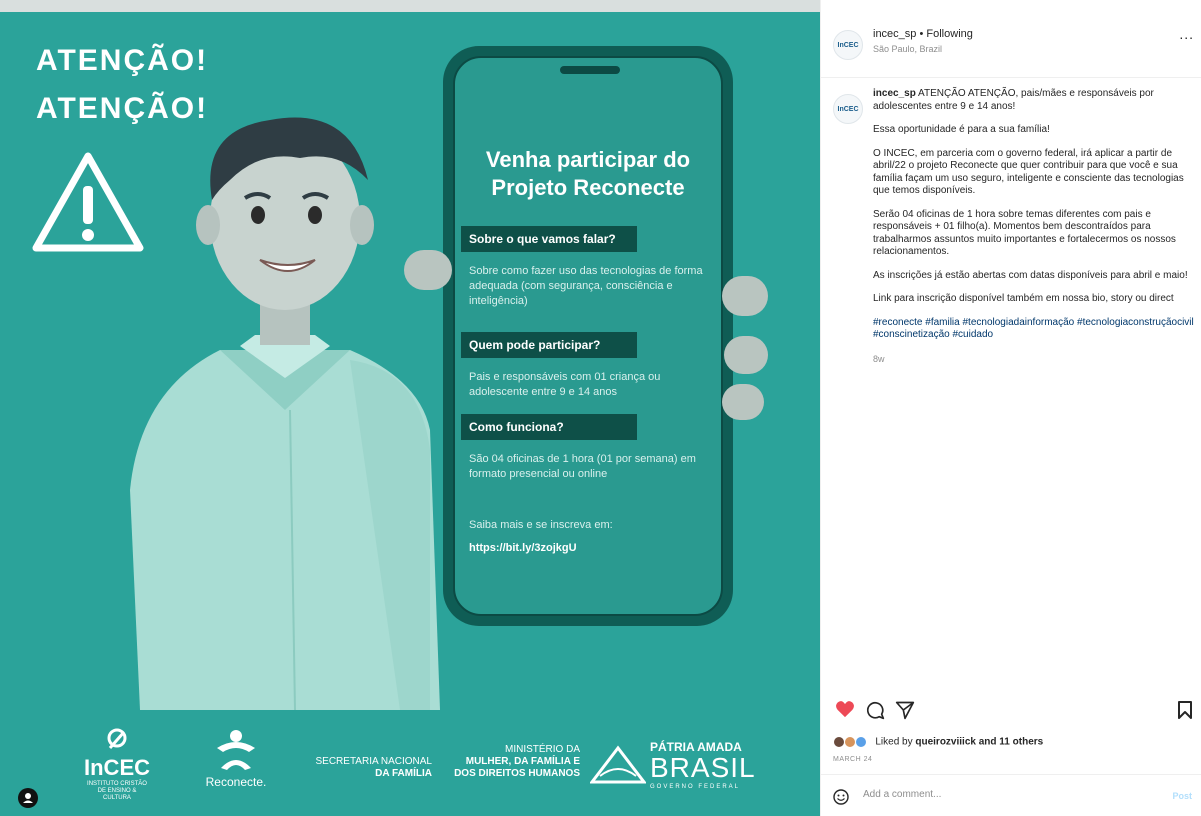 The width and height of the screenshot is (1201, 816). Describe the element at coordinates (853, 759) in the screenshot. I see `post-date: MARCH 24` at that location.